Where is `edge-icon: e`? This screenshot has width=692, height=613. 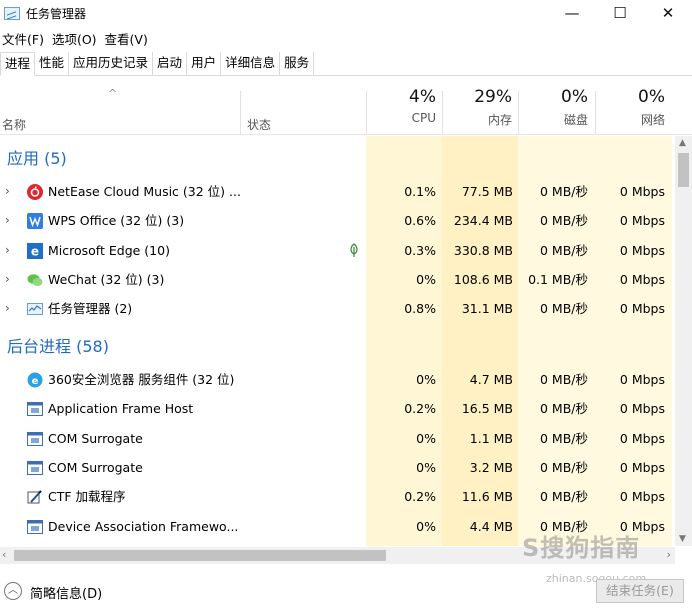 edge-icon: e is located at coordinates (35, 250).